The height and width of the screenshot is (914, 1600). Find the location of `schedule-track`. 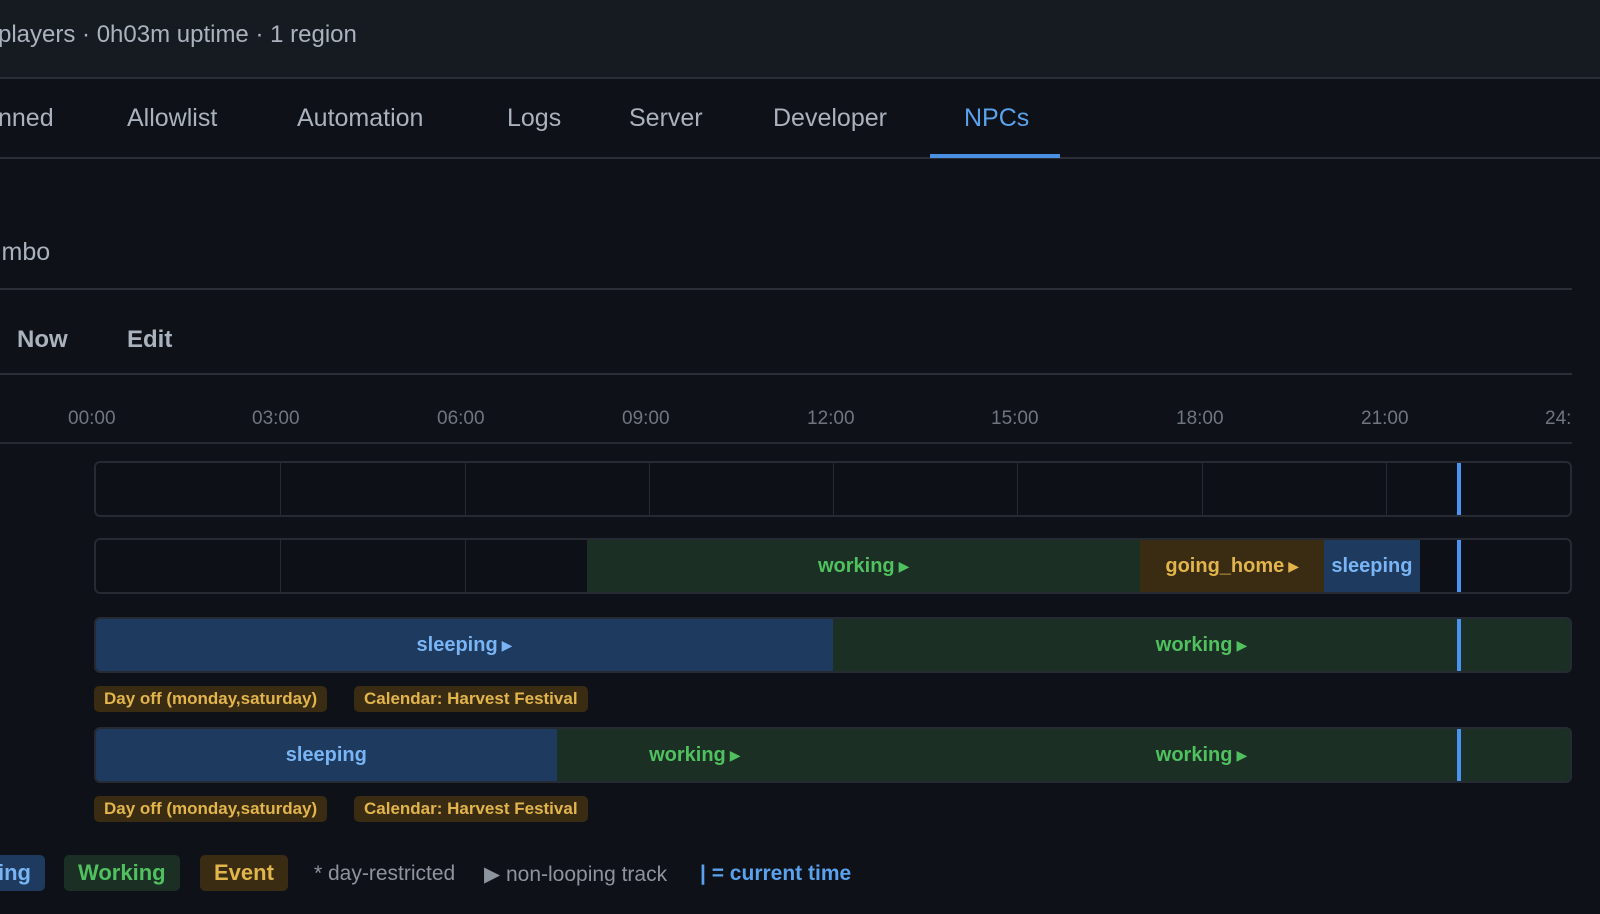

schedule-track is located at coordinates (833, 489).